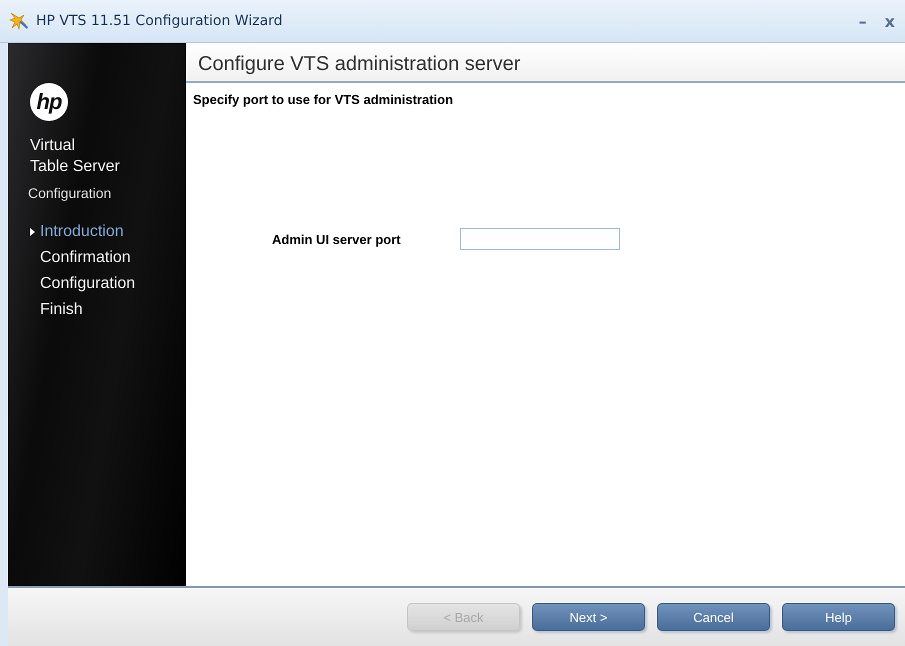  Describe the element at coordinates (61, 310) in the screenshot. I see `step-item: Finish` at that location.